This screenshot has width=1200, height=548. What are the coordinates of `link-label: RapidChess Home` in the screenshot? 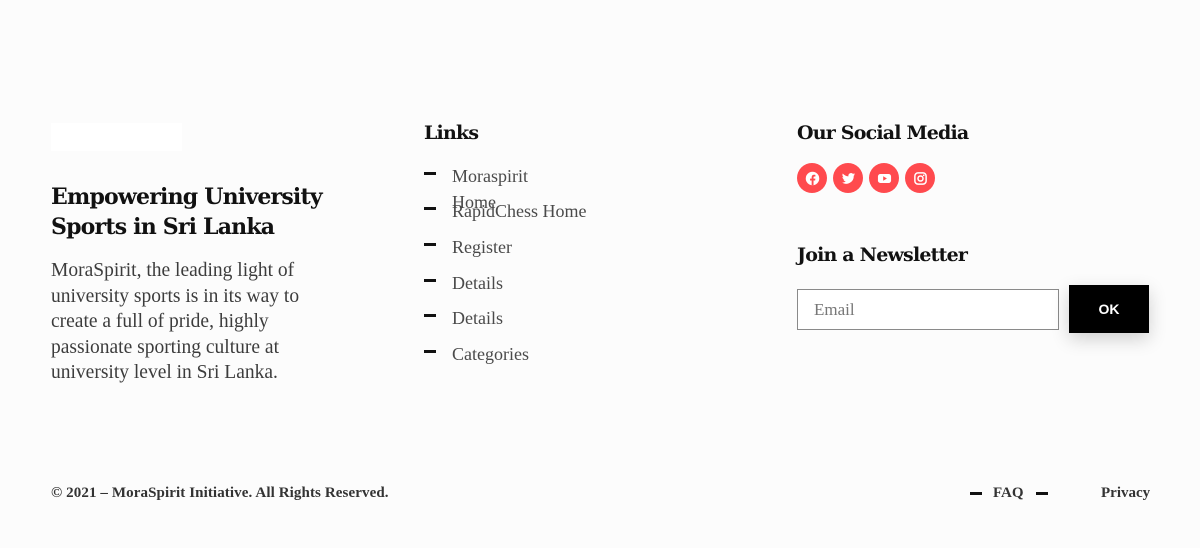 It's located at (542, 211).